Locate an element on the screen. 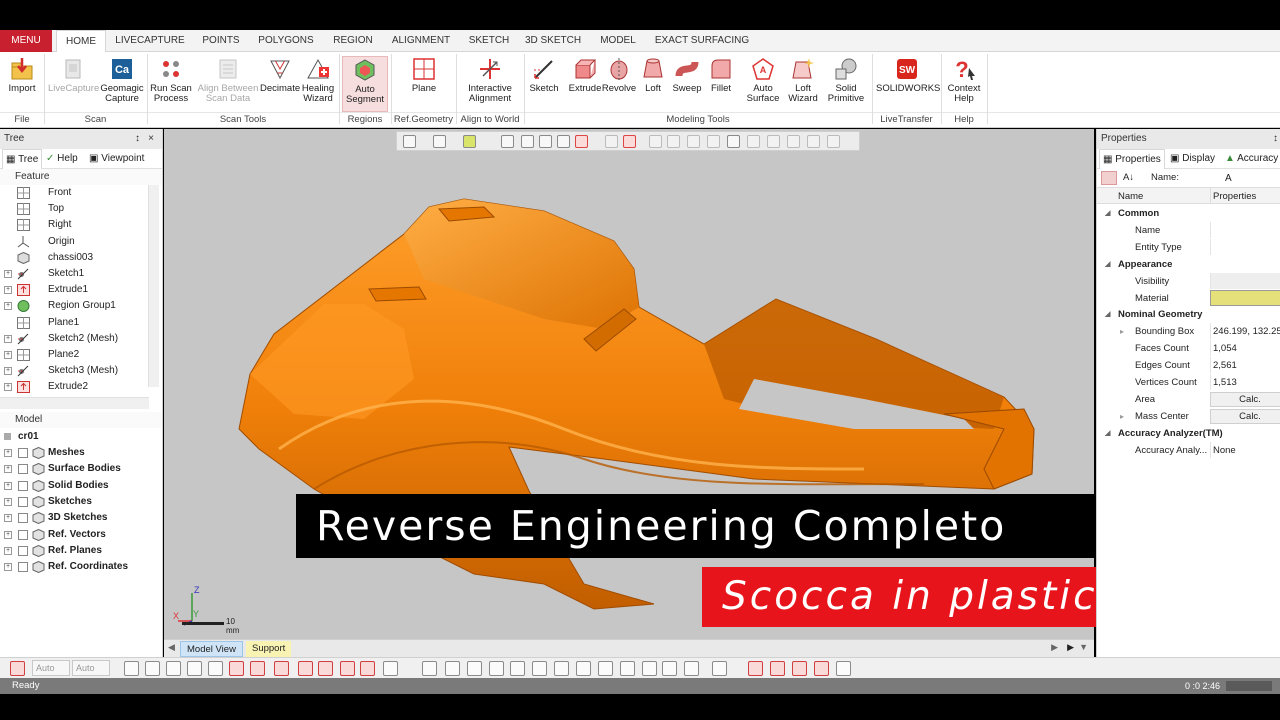  model-item: + Solid Bodies is located at coordinates (80, 486).